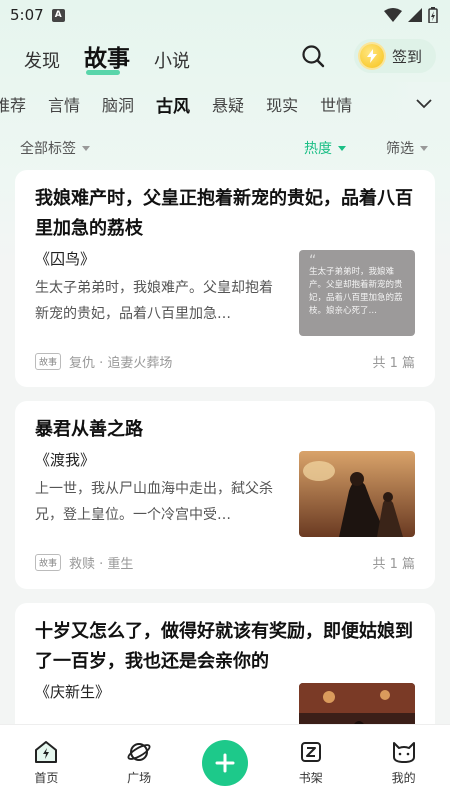 The image size is (450, 800). I want to click on battery-icon, so click(433, 15).